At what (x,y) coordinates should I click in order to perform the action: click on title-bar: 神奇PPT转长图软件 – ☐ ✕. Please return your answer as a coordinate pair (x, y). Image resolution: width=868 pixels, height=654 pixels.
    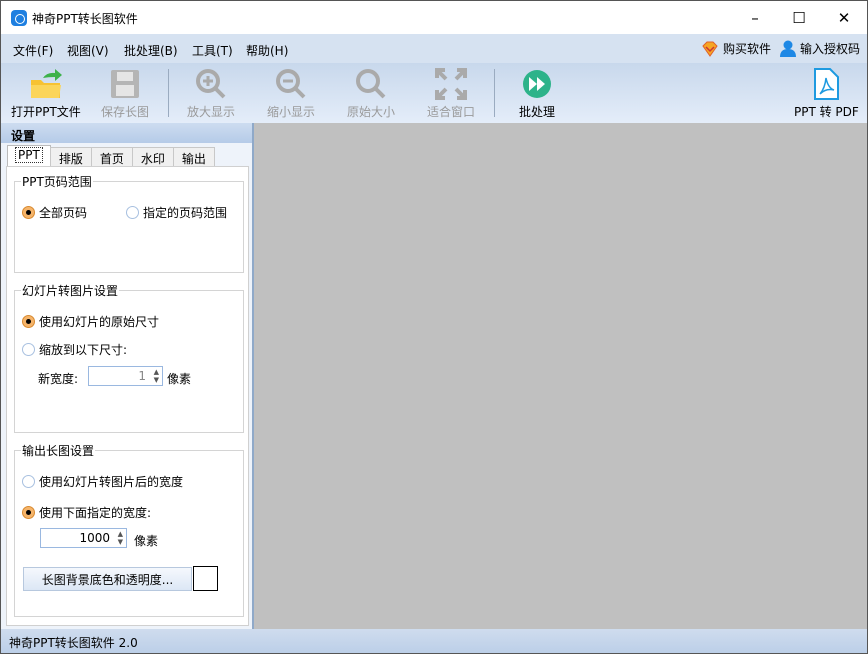
    Looking at the image, I should click on (434, 17).